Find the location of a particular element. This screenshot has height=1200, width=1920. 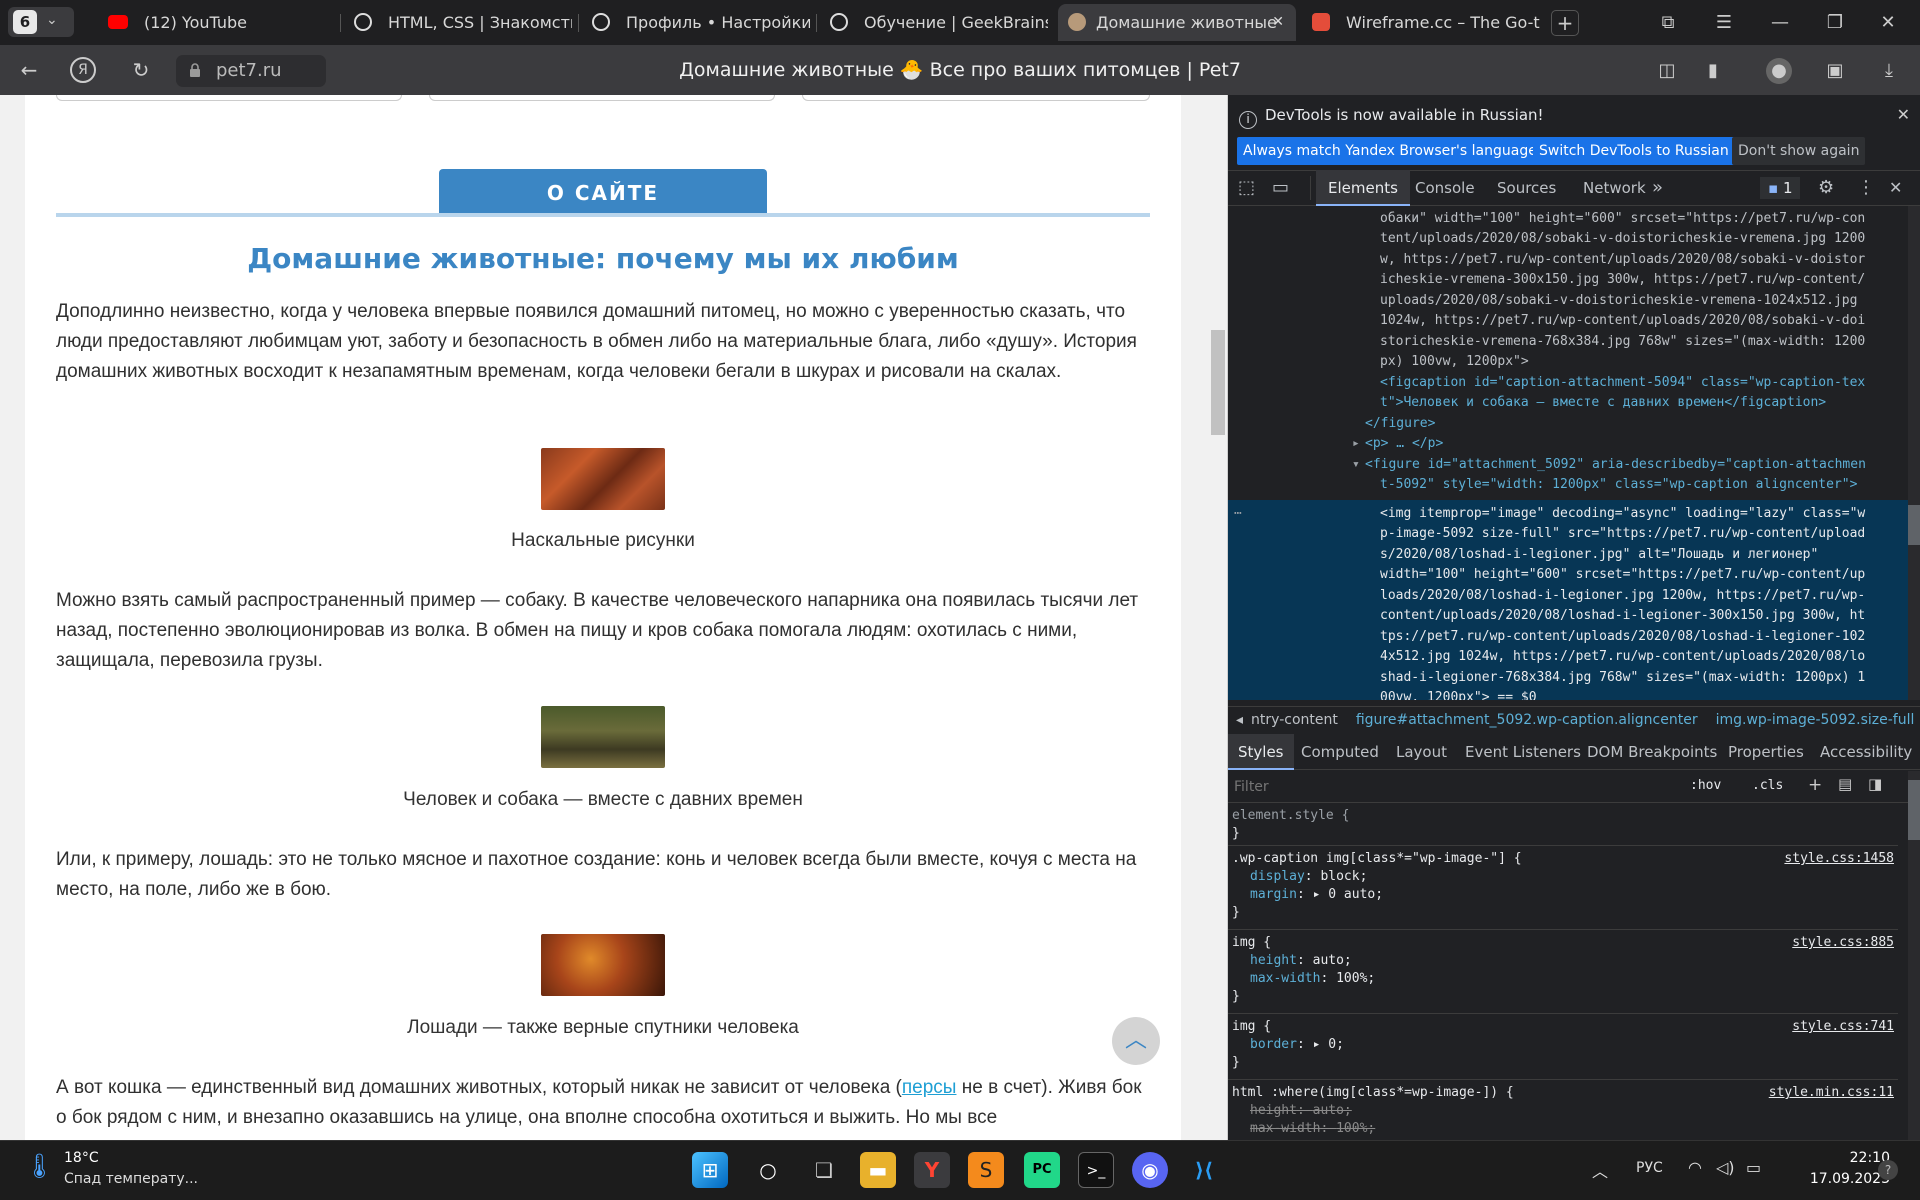

weather-temp: 18°C is located at coordinates (81, 1158).